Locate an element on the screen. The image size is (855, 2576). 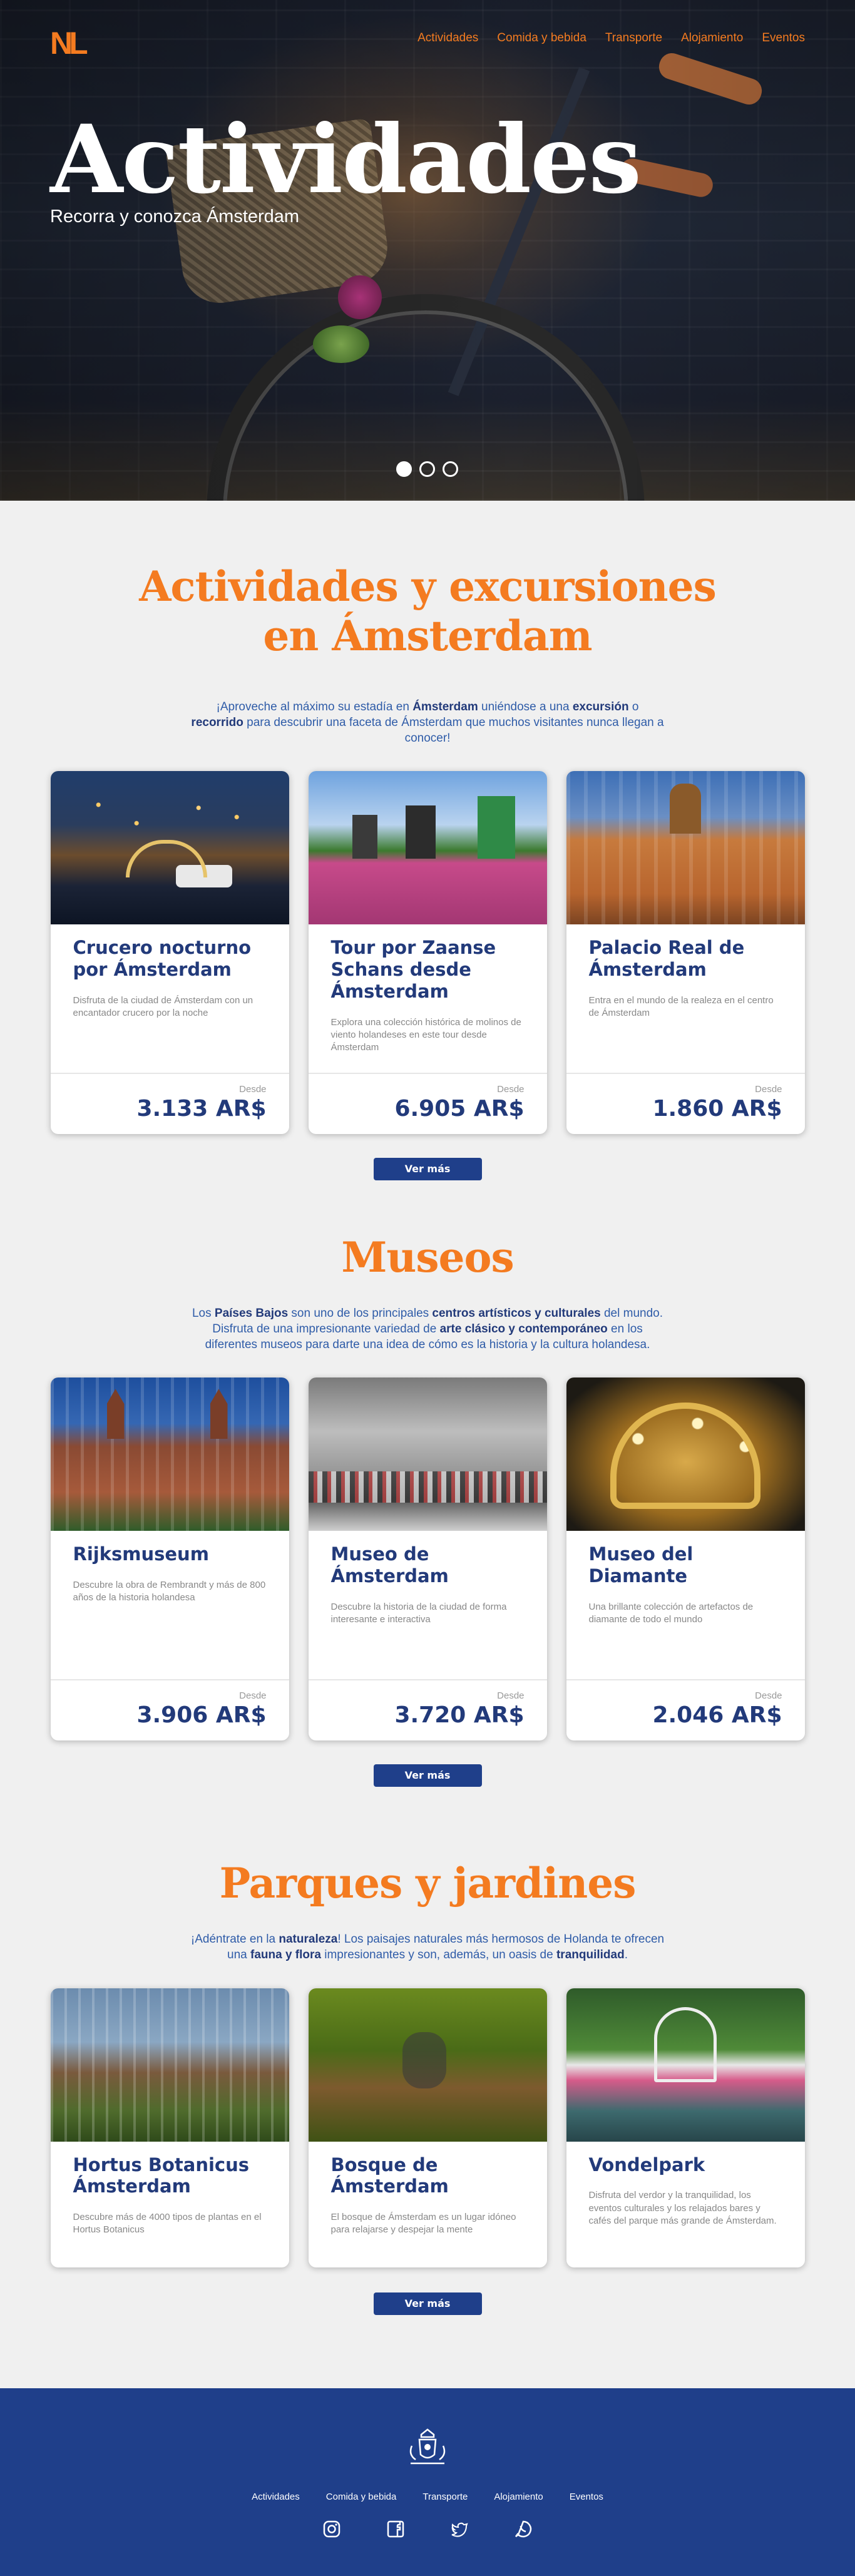
card-title: Bosque de Ámsterdam is located at coordinates (389, 2175).